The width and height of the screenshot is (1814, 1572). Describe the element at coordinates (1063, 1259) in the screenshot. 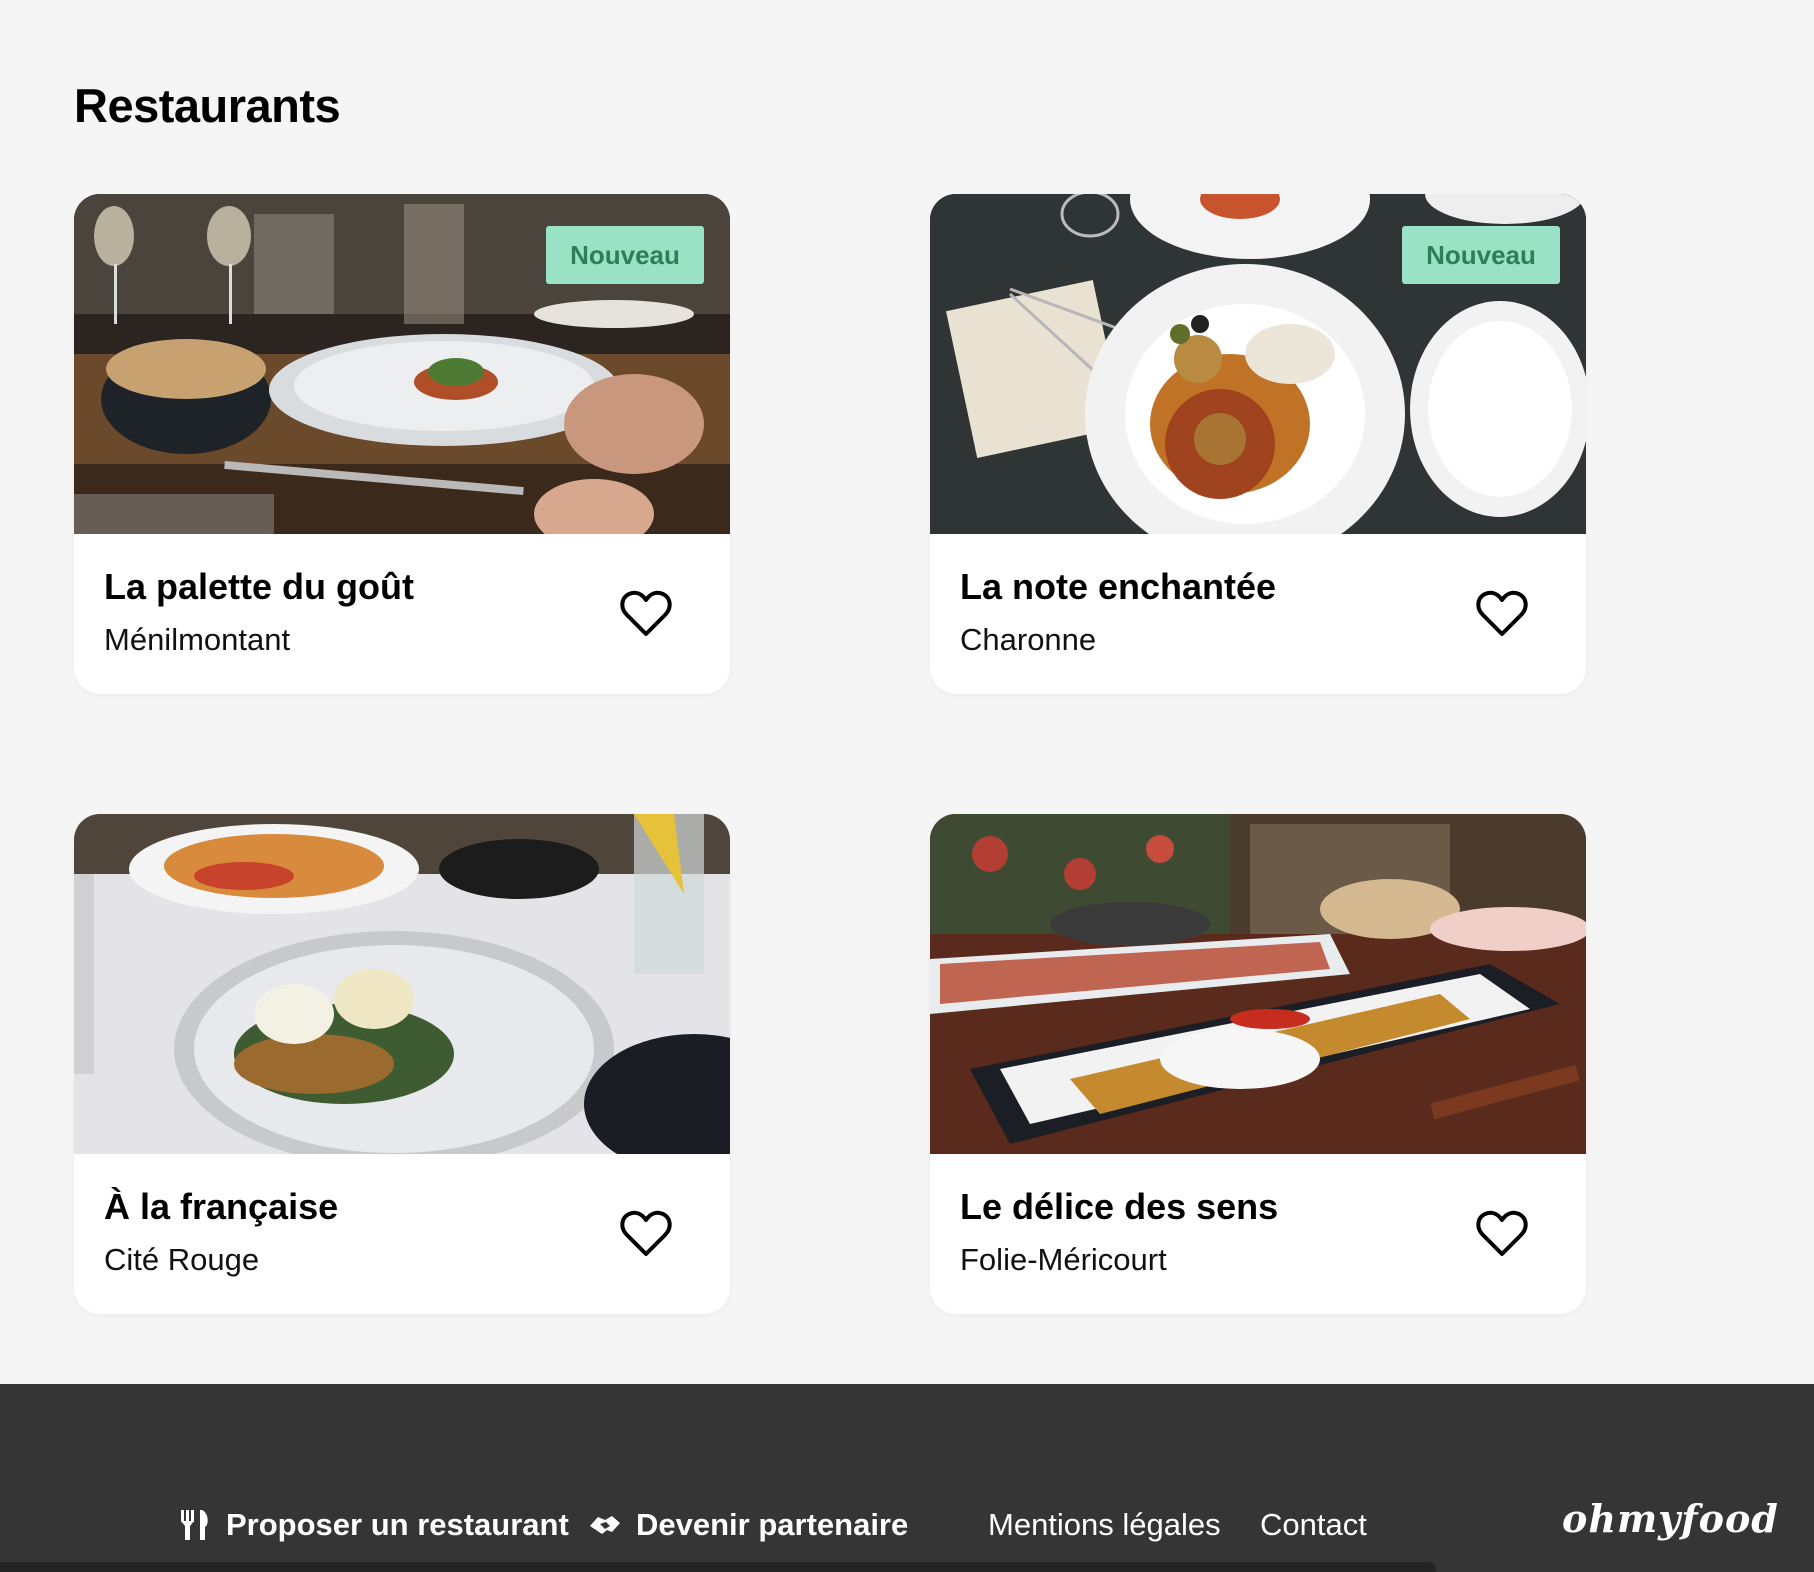

I see `restaurant-location: Folie-Méricourt` at that location.